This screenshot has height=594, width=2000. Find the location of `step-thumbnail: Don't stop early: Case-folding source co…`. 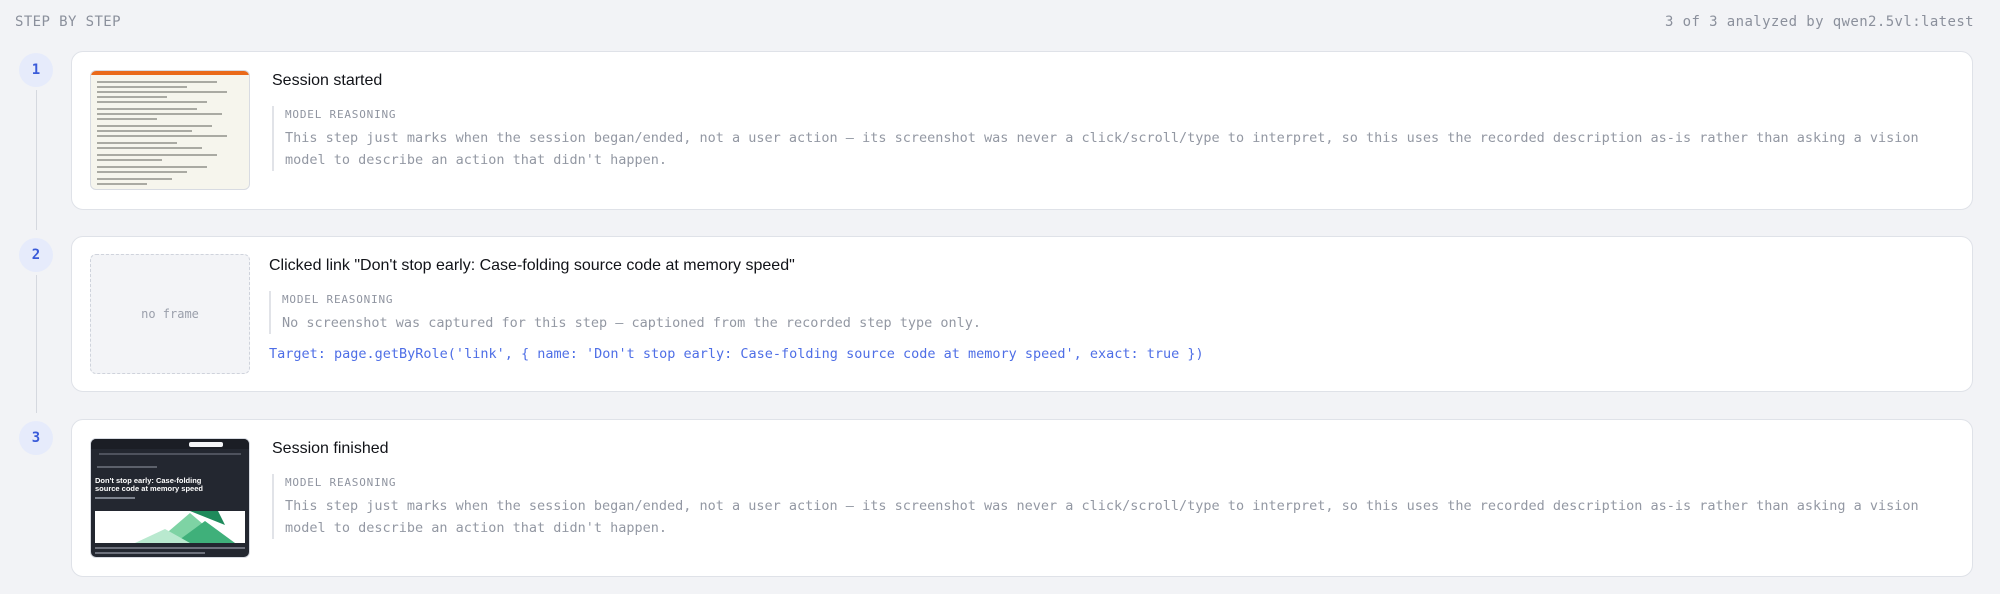

step-thumbnail: Don't stop early: Case-folding source co… is located at coordinates (170, 498).